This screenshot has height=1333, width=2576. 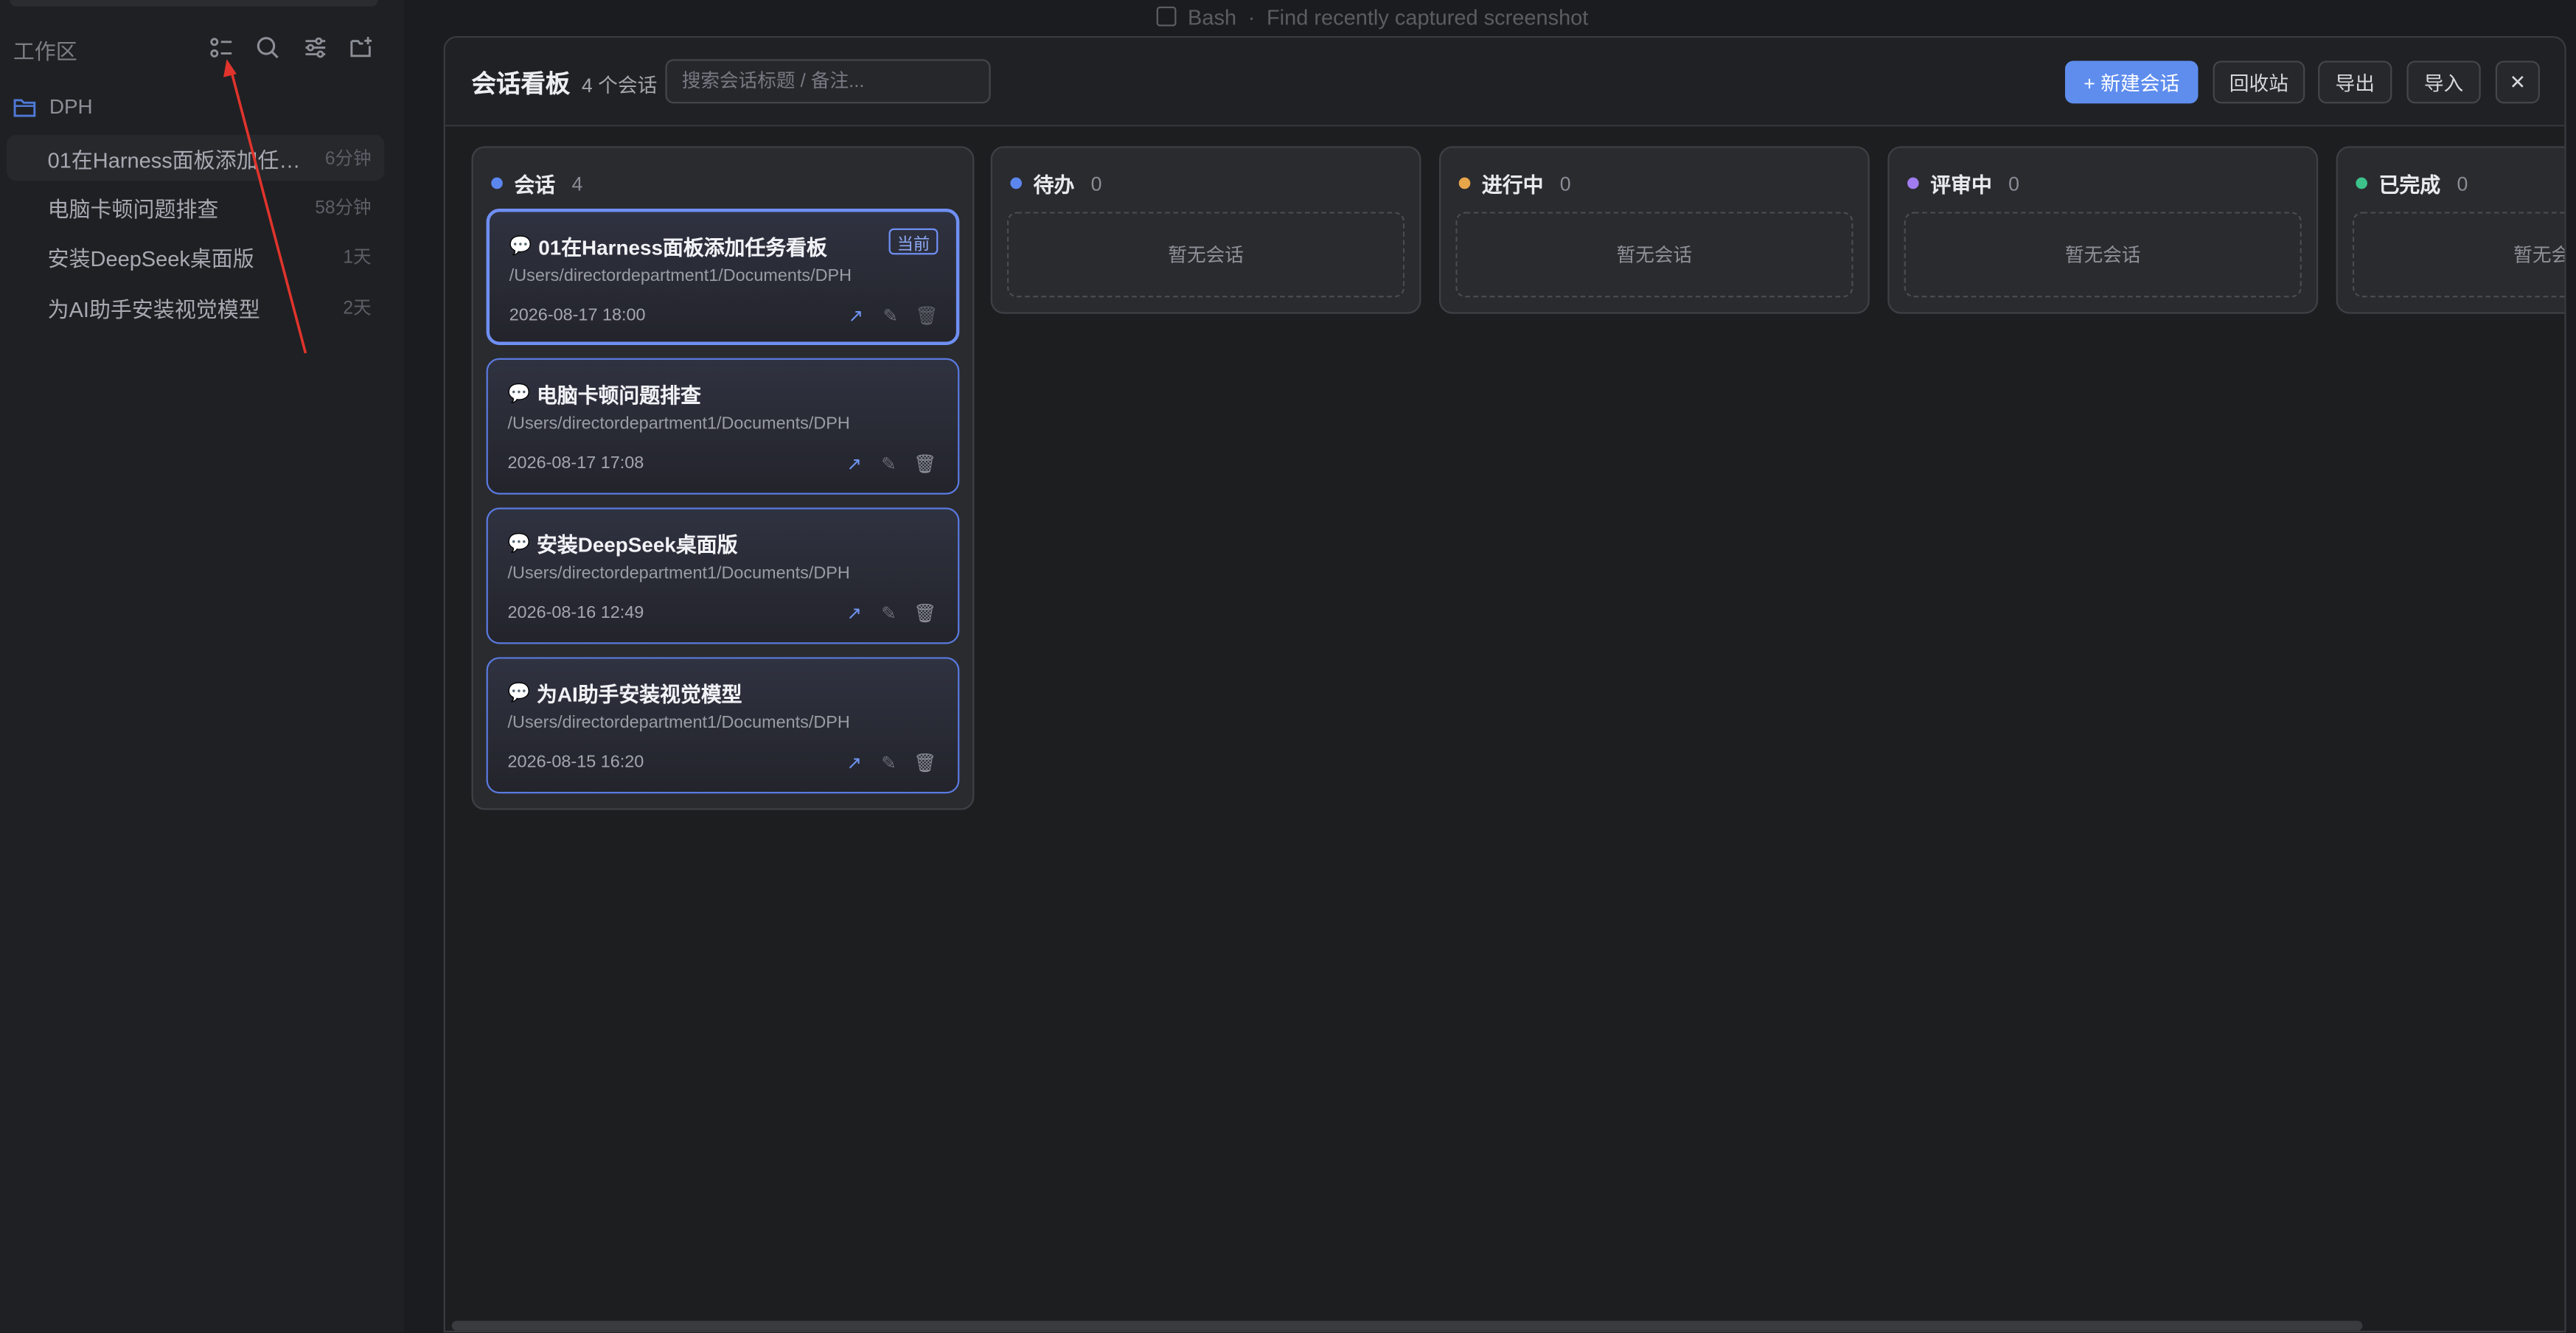 I want to click on card-title: 💬 为AI助手安装视觉模型, so click(x=625, y=692).